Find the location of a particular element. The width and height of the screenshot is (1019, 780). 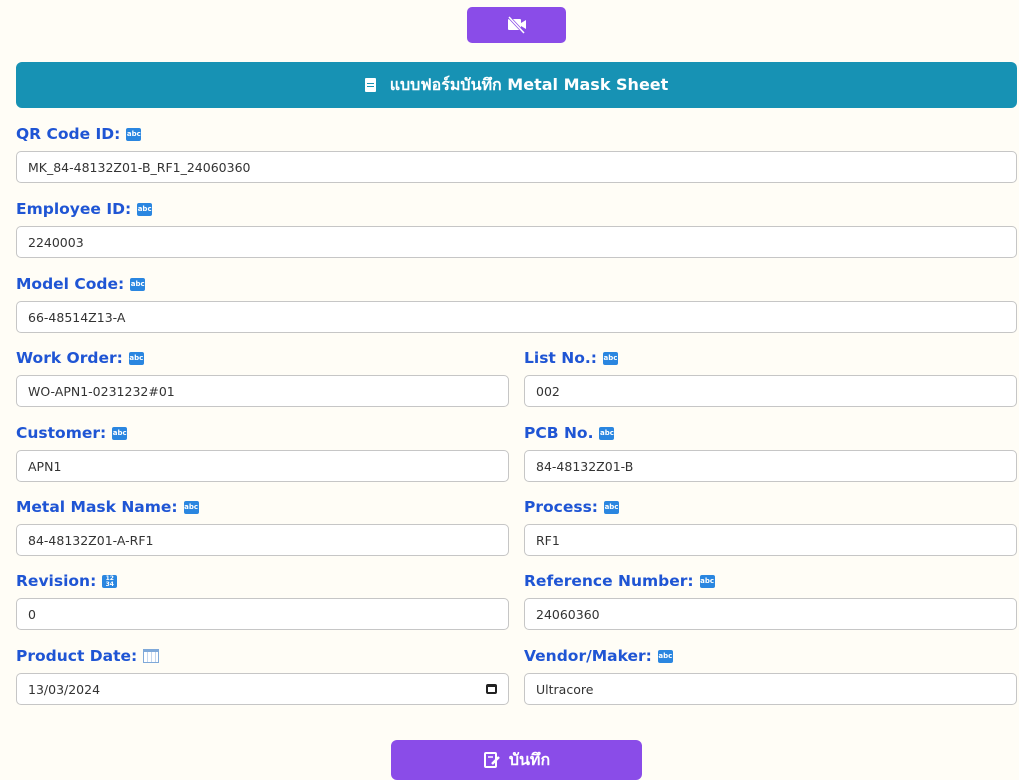

pcb-no-field: PCB No. abc 84-48132Z01-B is located at coordinates (770, 452).